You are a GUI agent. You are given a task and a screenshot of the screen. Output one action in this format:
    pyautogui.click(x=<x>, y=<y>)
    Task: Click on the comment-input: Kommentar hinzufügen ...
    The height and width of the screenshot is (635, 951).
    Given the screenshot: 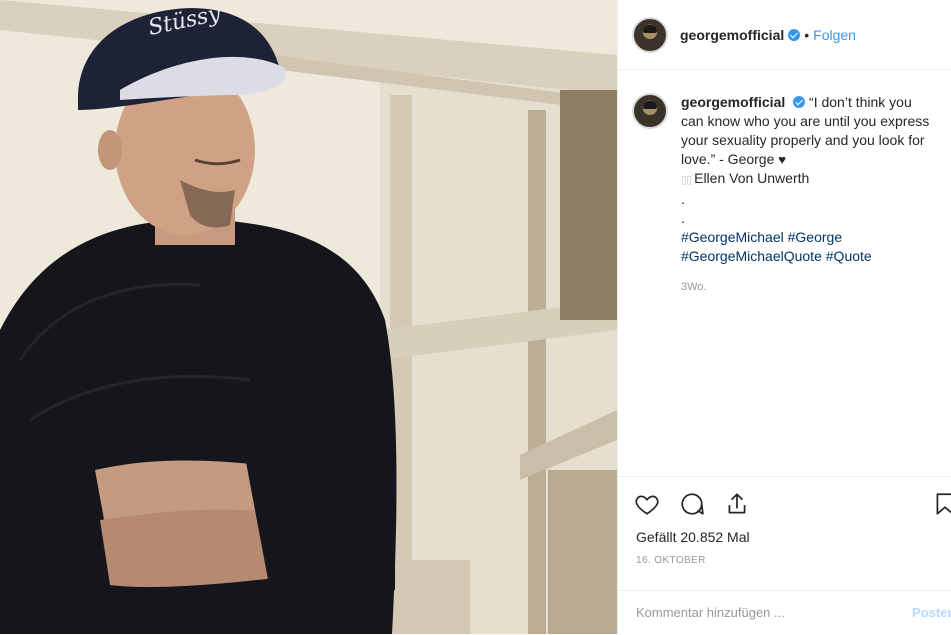 What is the action you would take?
    pyautogui.click(x=710, y=612)
    